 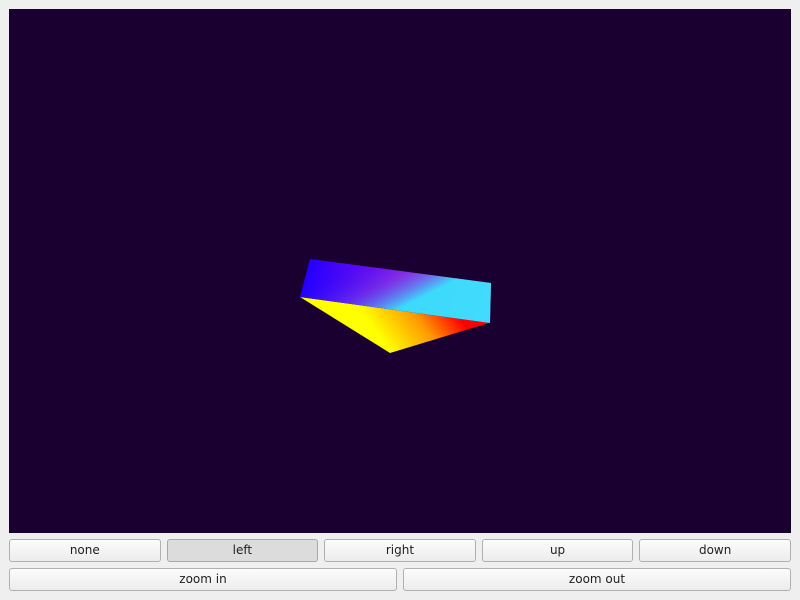 I want to click on down-button: down, so click(x=715, y=550).